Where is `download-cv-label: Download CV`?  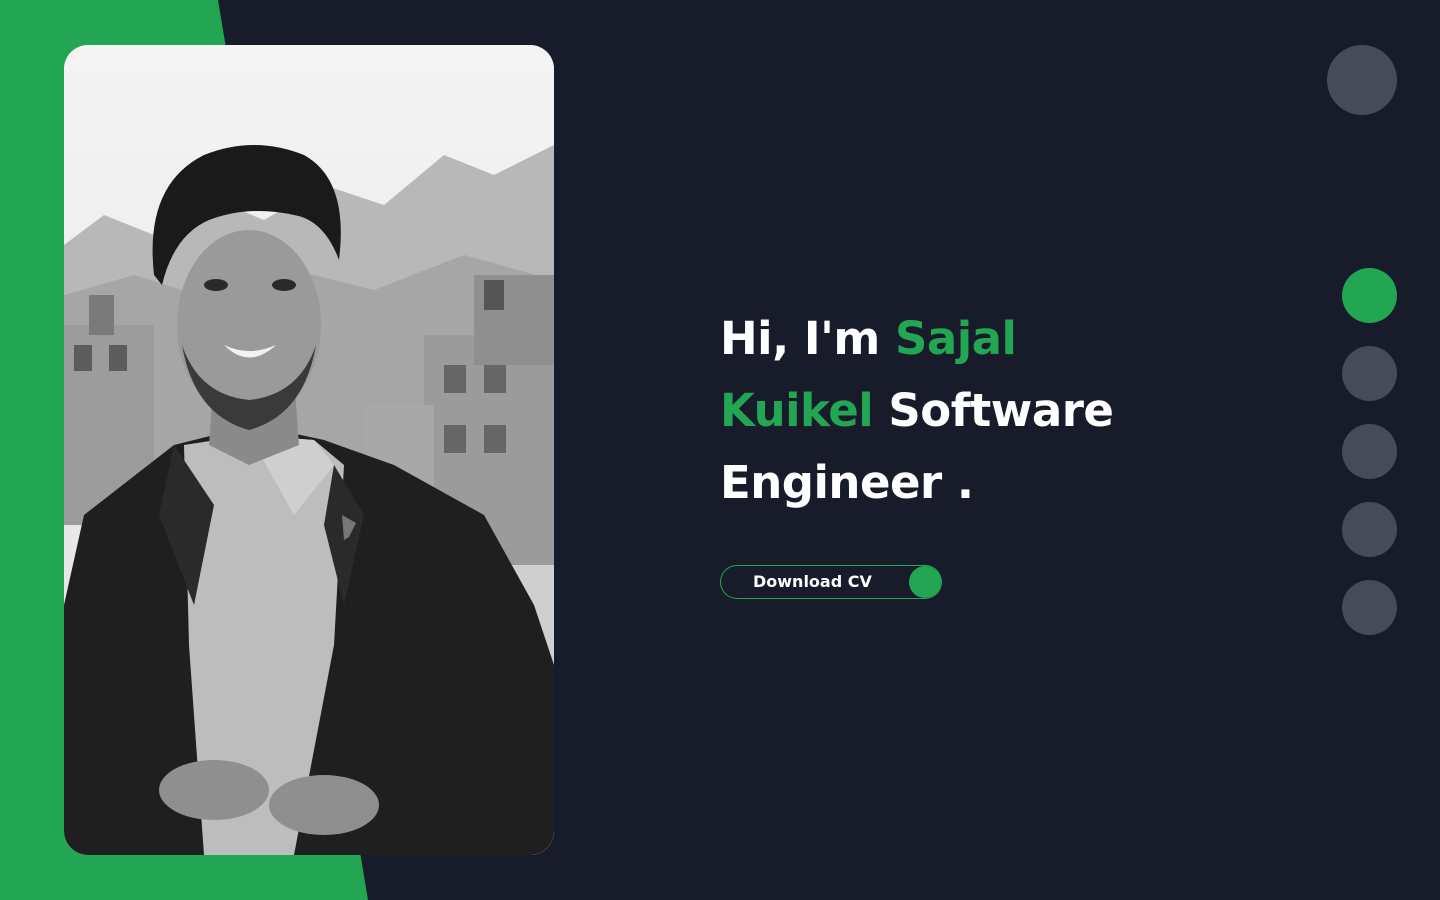
download-cv-label: Download CV is located at coordinates (812, 581).